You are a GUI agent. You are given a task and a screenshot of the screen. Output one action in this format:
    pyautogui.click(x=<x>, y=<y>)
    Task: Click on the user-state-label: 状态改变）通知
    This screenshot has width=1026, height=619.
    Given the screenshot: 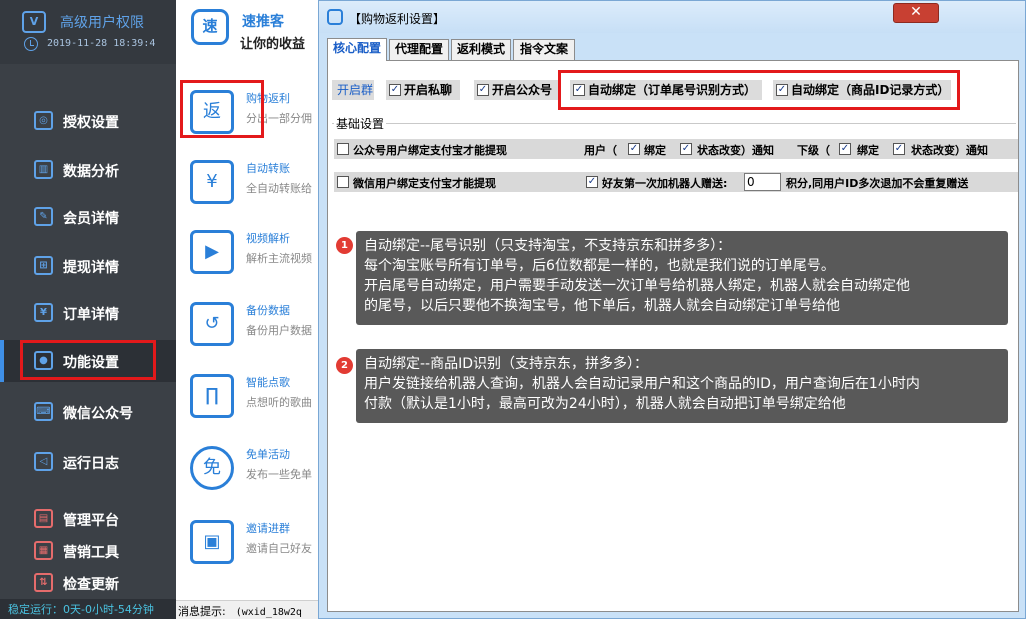 What is the action you would take?
    pyautogui.click(x=735, y=150)
    